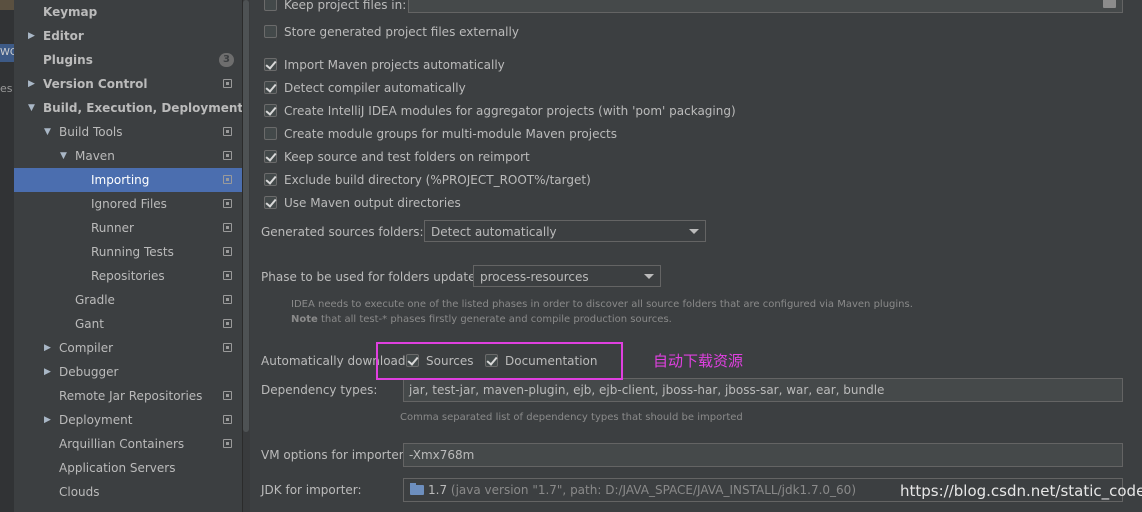 The height and width of the screenshot is (512, 1142). I want to click on sidebar-item-label: Importing, so click(120, 180).